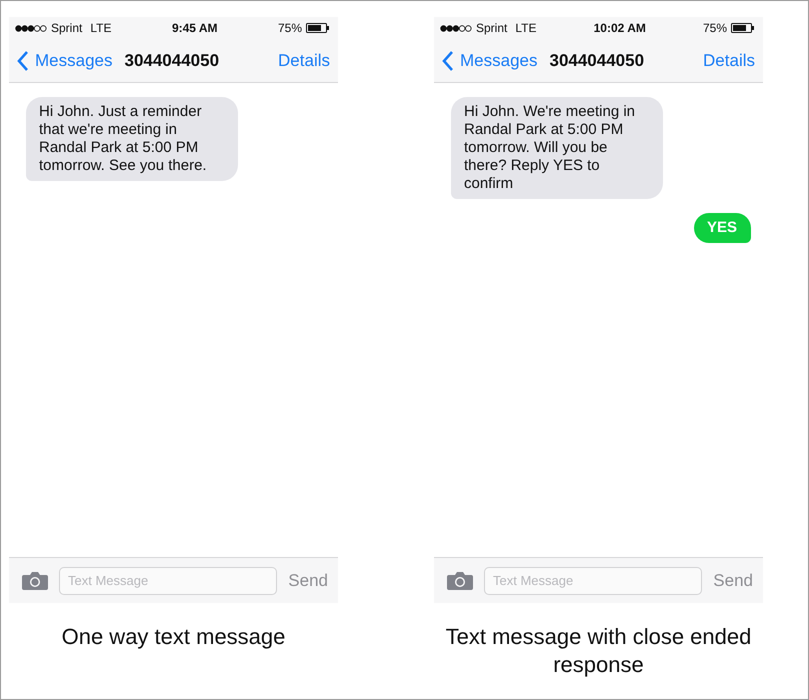 The image size is (809, 700). Describe the element at coordinates (620, 28) in the screenshot. I see `clock-time: 10:02 AM` at that location.